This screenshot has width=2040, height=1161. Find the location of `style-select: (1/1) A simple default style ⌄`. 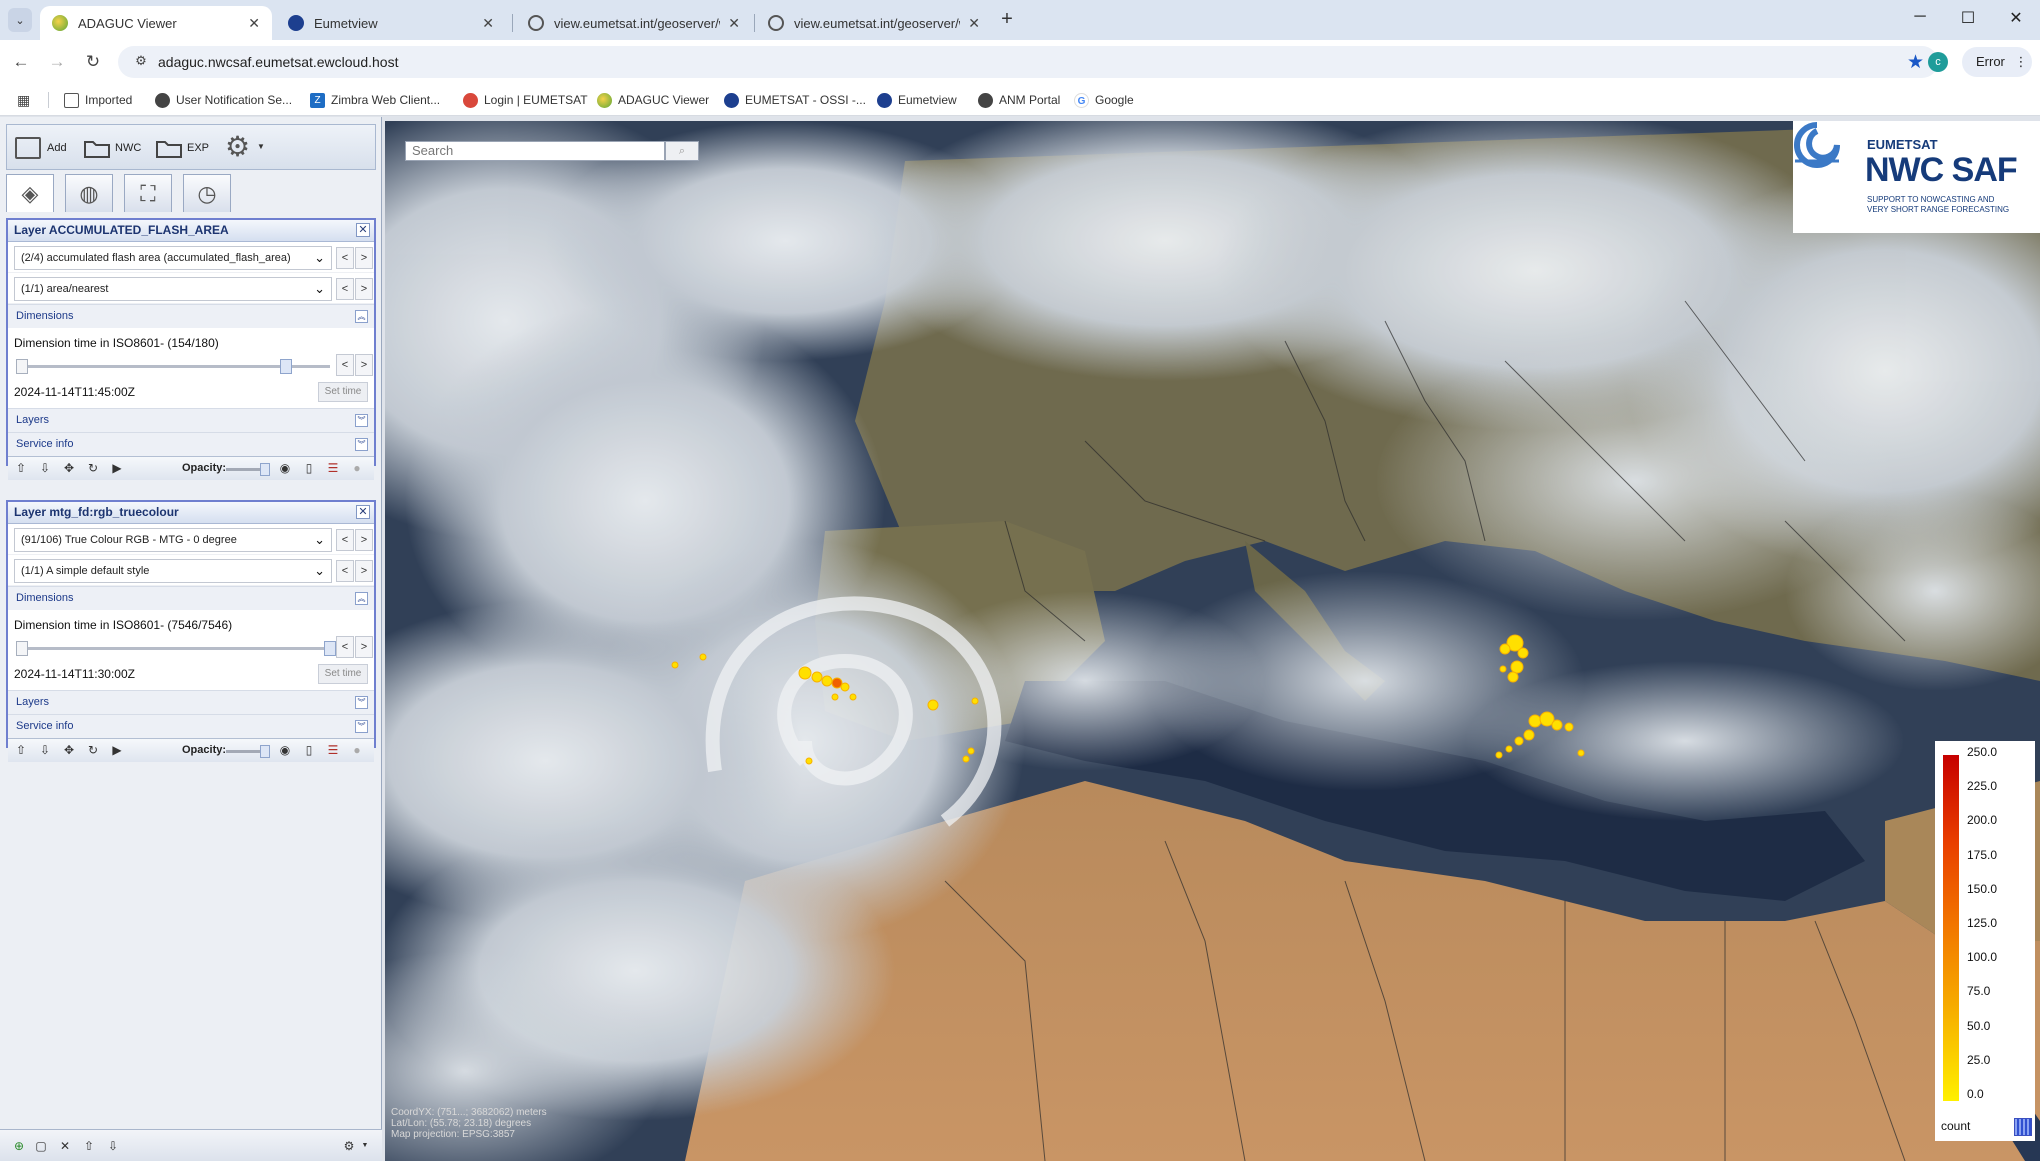

style-select: (1/1) A simple default style ⌄ is located at coordinates (173, 571).